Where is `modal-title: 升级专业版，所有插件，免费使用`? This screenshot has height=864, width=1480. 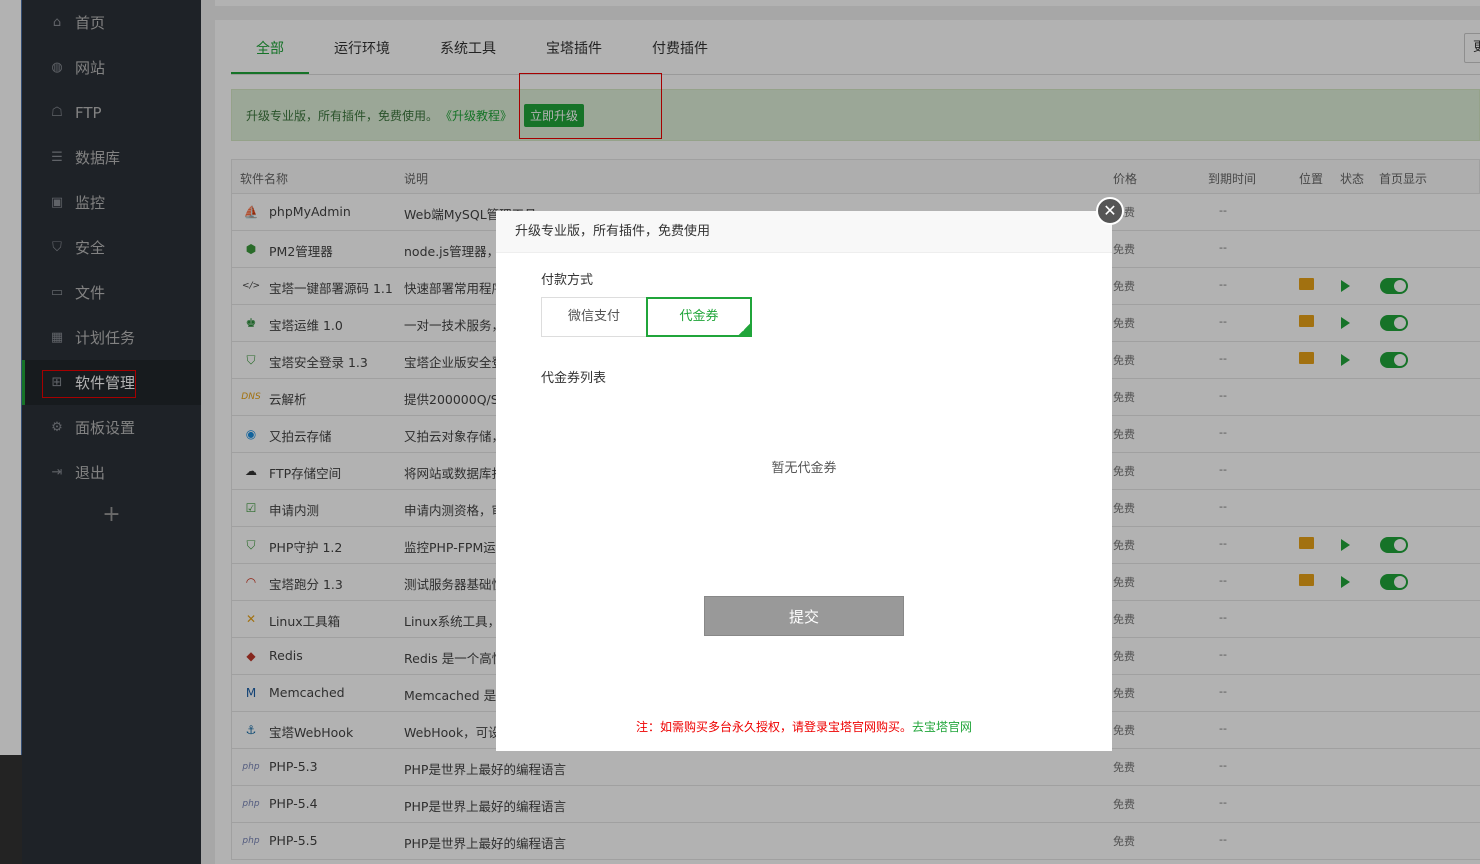 modal-title: 升级专业版，所有插件，免费使用 is located at coordinates (804, 232).